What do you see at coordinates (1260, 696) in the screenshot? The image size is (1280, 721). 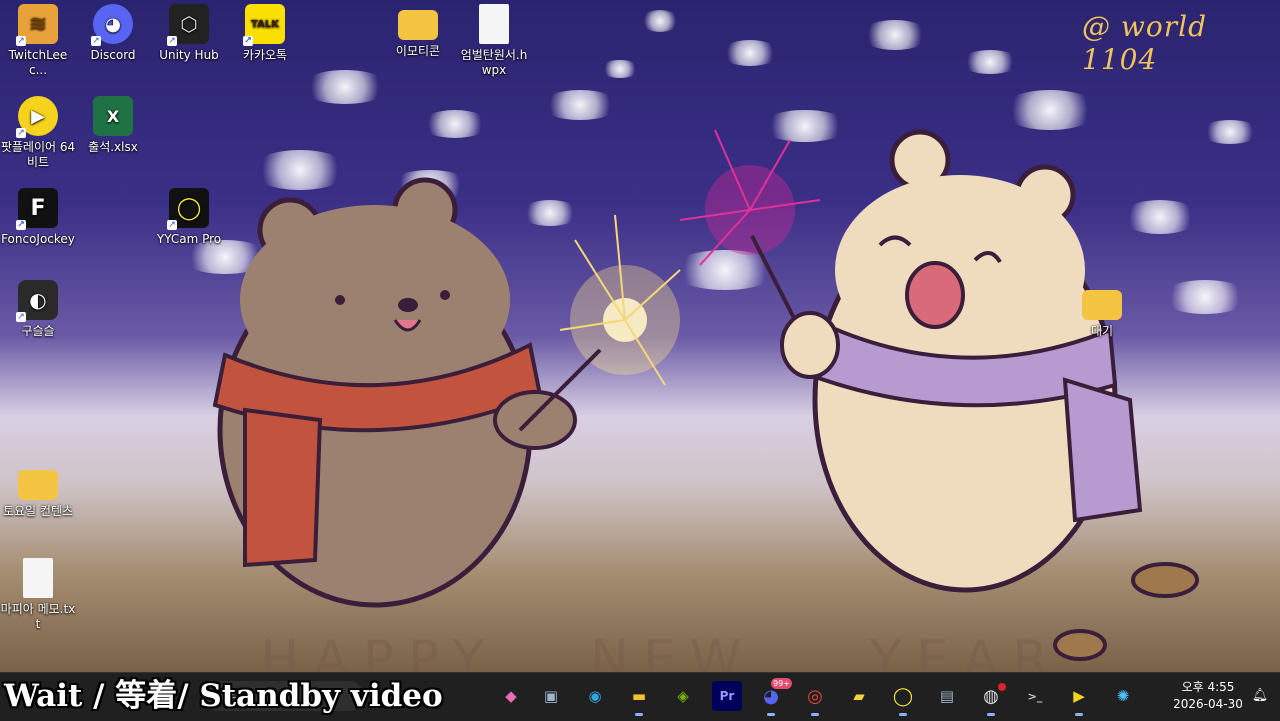 I see `notification-bell-icon: 🔔︎` at bounding box center [1260, 696].